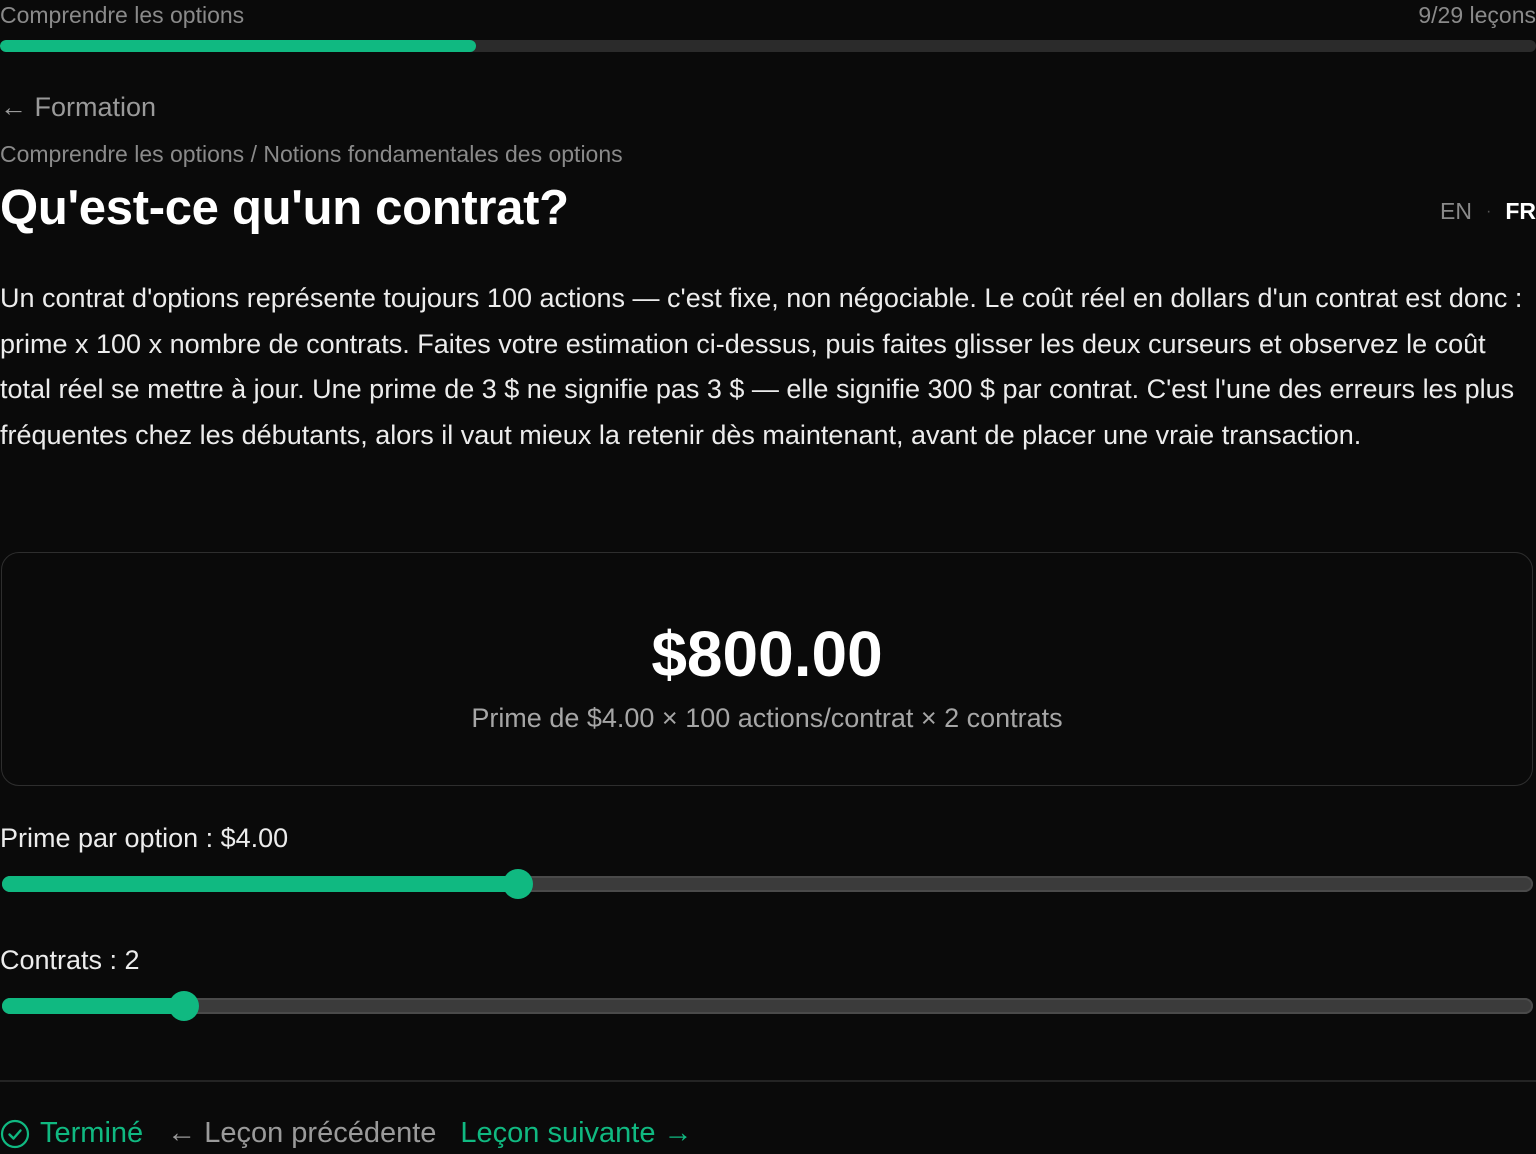 The image size is (1536, 1154). I want to click on check-circle-icon, so click(15, 1134).